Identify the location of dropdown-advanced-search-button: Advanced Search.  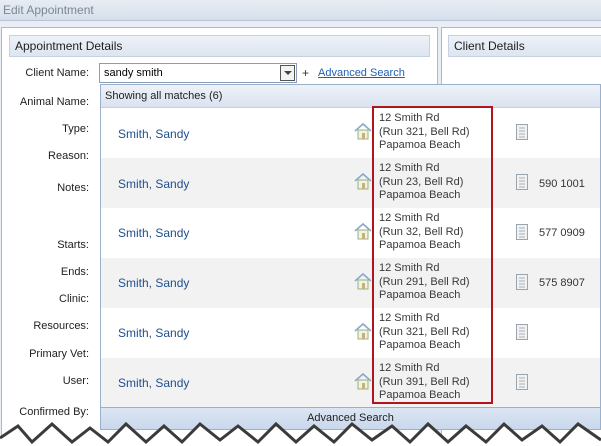
(350, 418).